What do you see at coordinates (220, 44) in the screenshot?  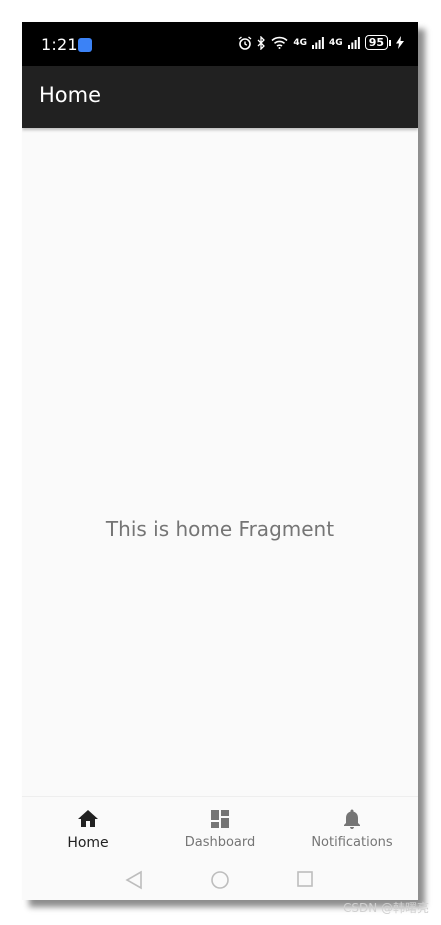 I see `status-bar: 1:21 4G 4G 95` at bounding box center [220, 44].